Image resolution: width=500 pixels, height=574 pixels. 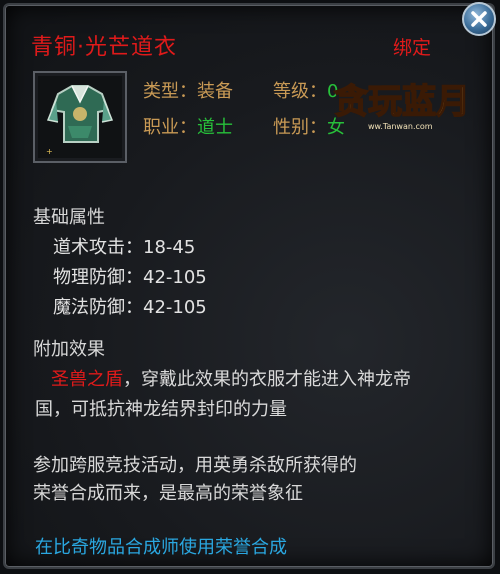 I want to click on stat-row: 物理防御：42-105, so click(x=130, y=276).